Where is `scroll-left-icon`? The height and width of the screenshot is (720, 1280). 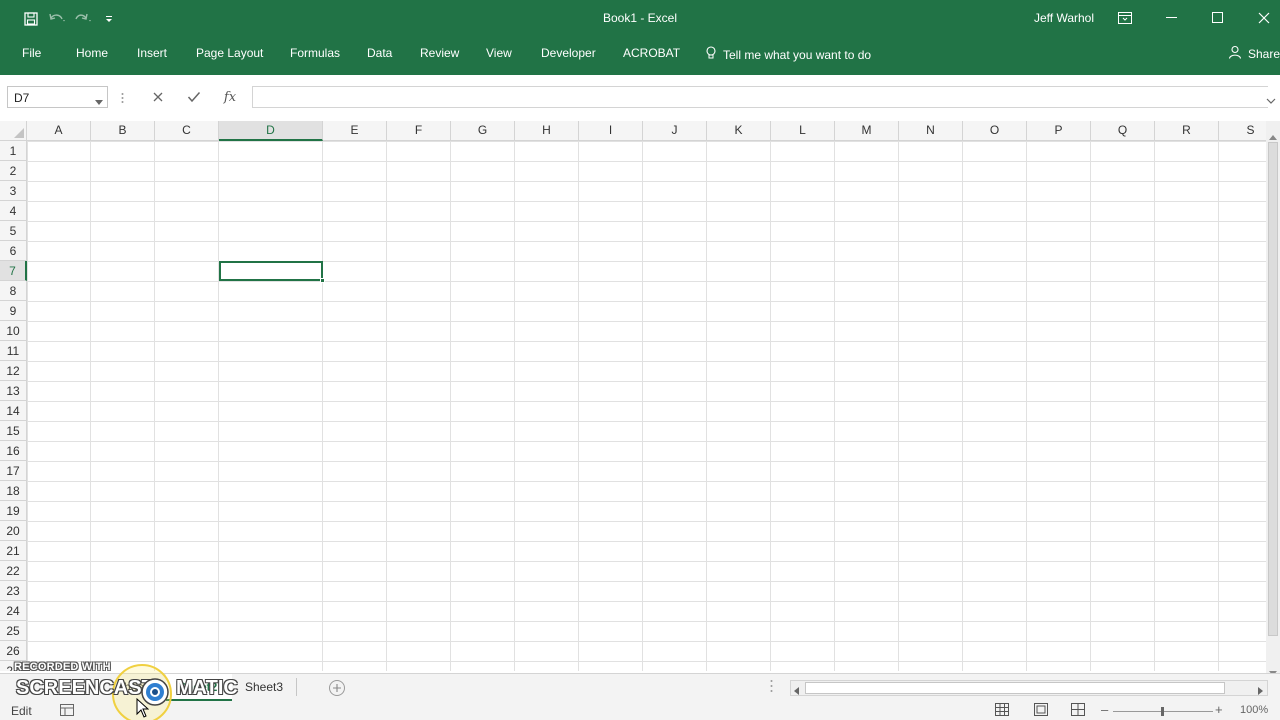 scroll-left-icon is located at coordinates (796, 691).